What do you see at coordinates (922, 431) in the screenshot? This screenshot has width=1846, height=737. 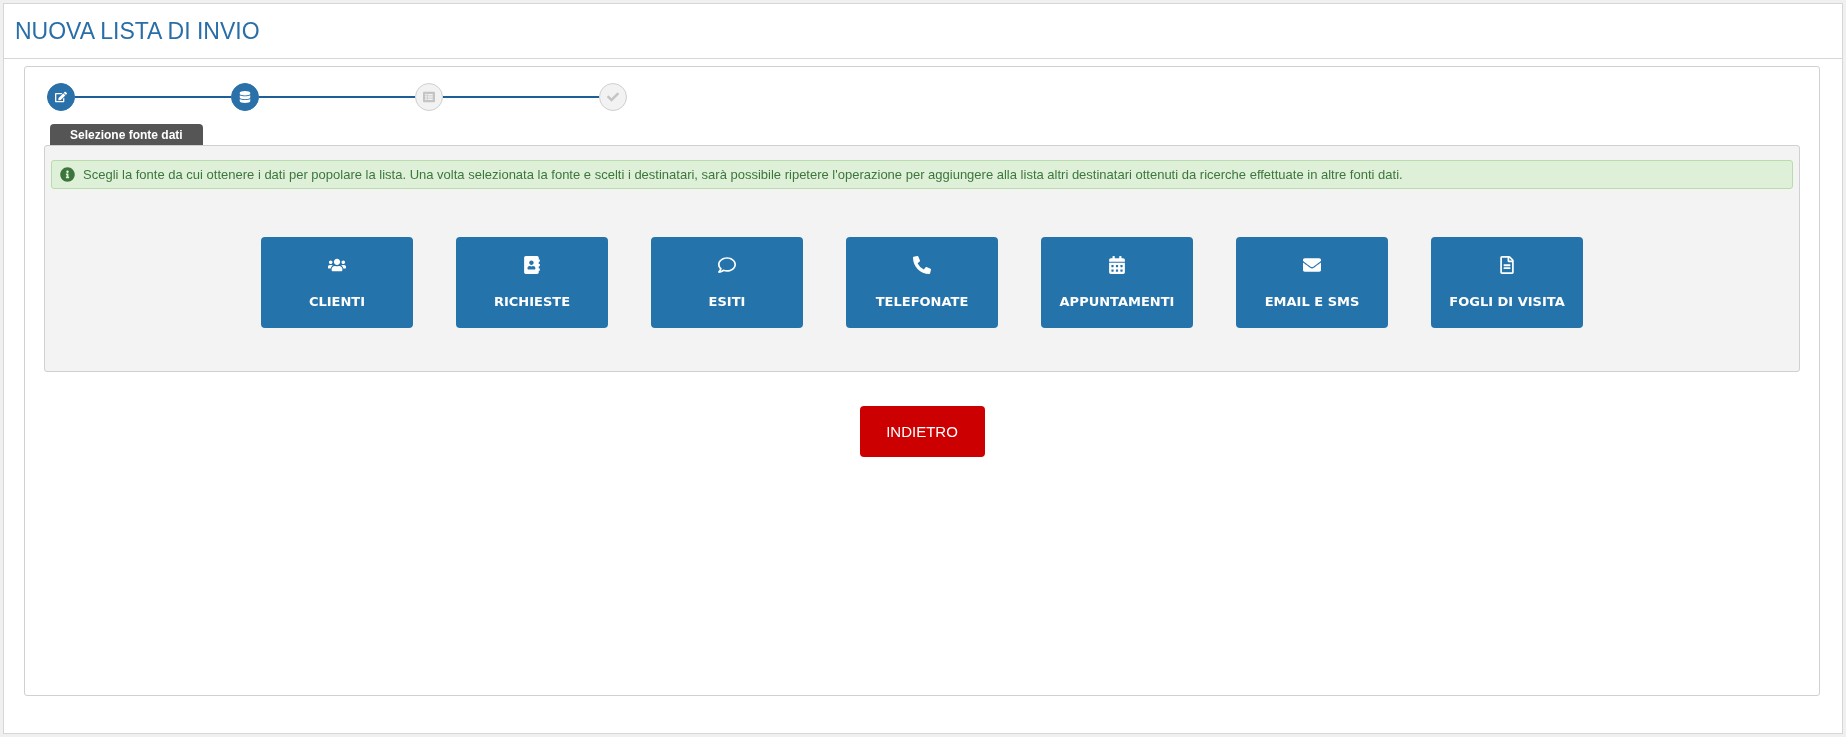 I see `back-button: INDIETRO` at bounding box center [922, 431].